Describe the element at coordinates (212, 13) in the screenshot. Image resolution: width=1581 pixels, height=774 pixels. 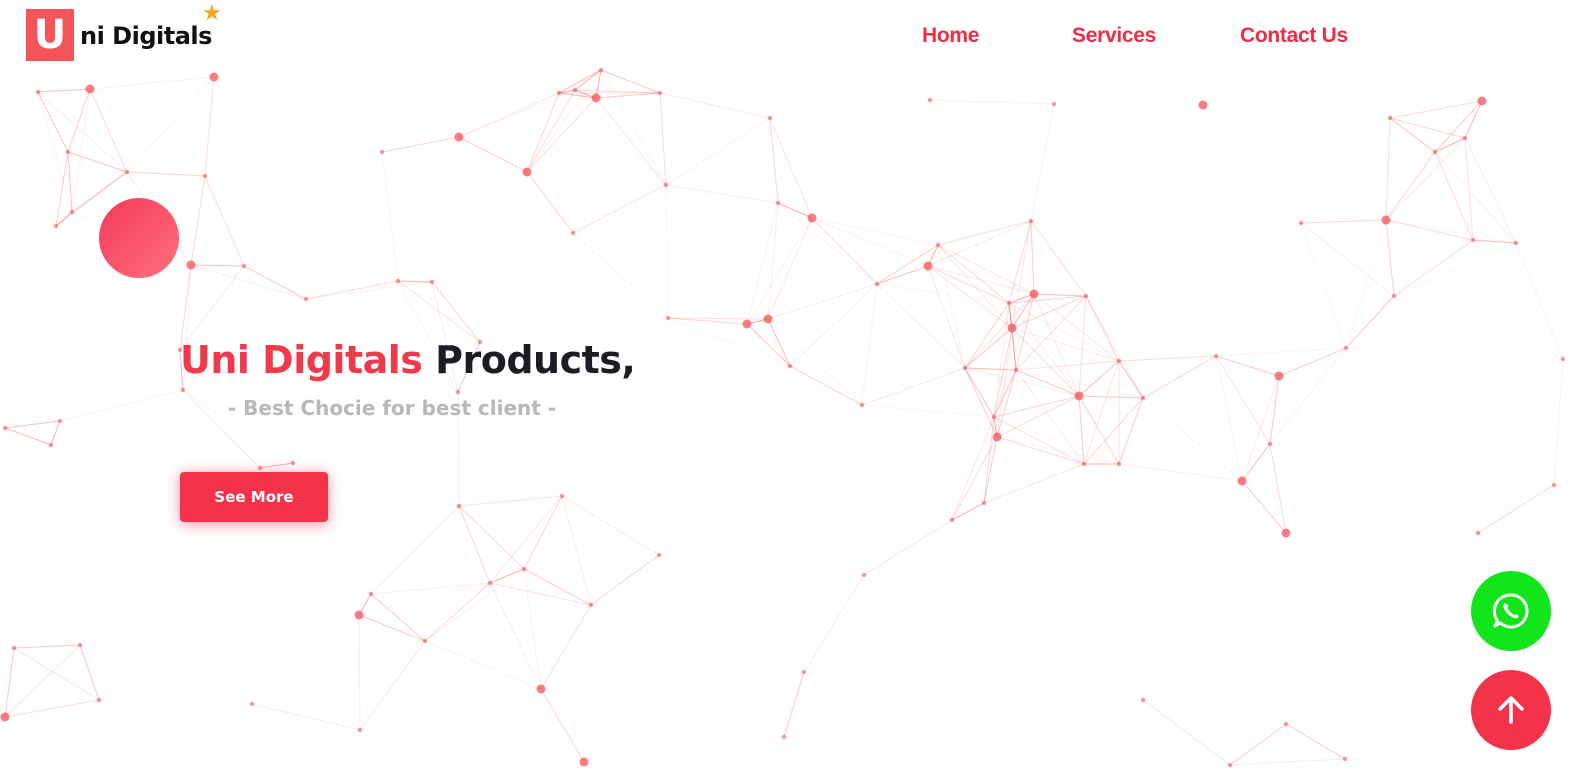
I see `star-icon: ★` at that location.